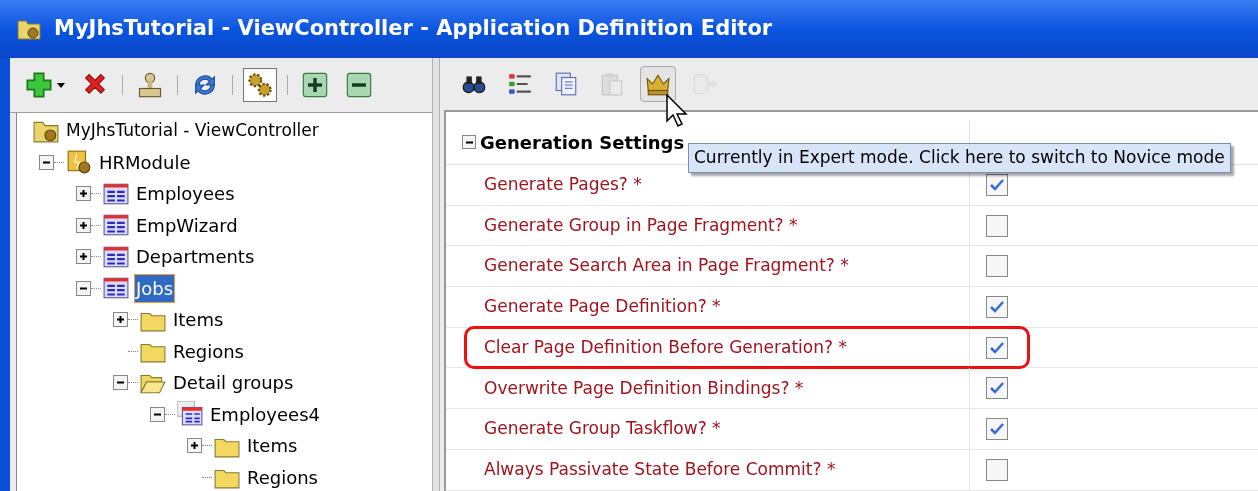  What do you see at coordinates (192, 131) in the screenshot?
I see `tree-item: MyJhsTutorial - ViewController` at bounding box center [192, 131].